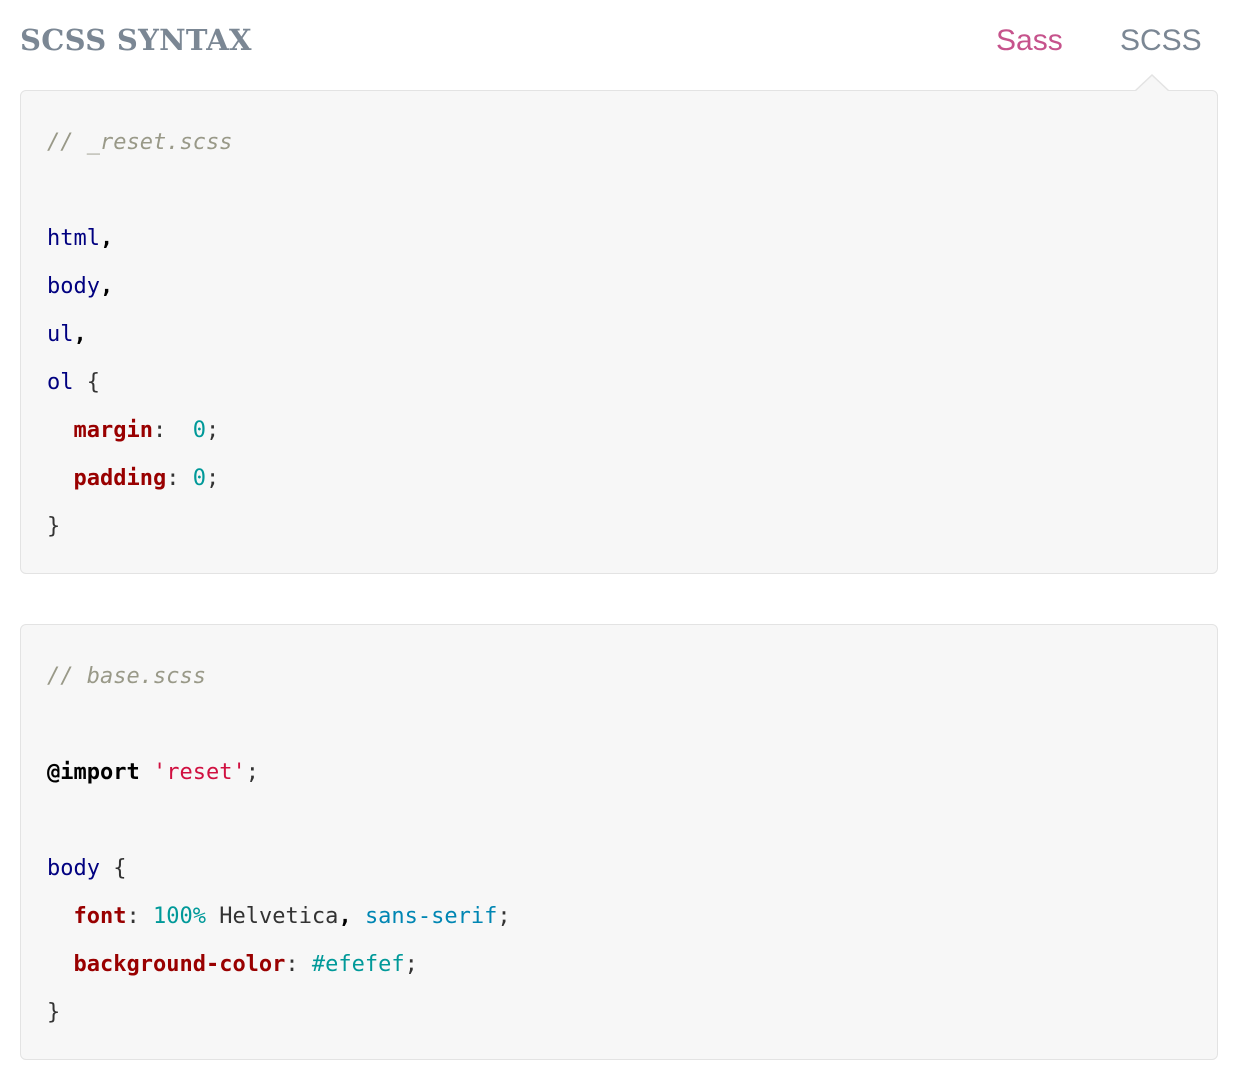  What do you see at coordinates (120, 478) in the screenshot?
I see `property-name: padding` at bounding box center [120, 478].